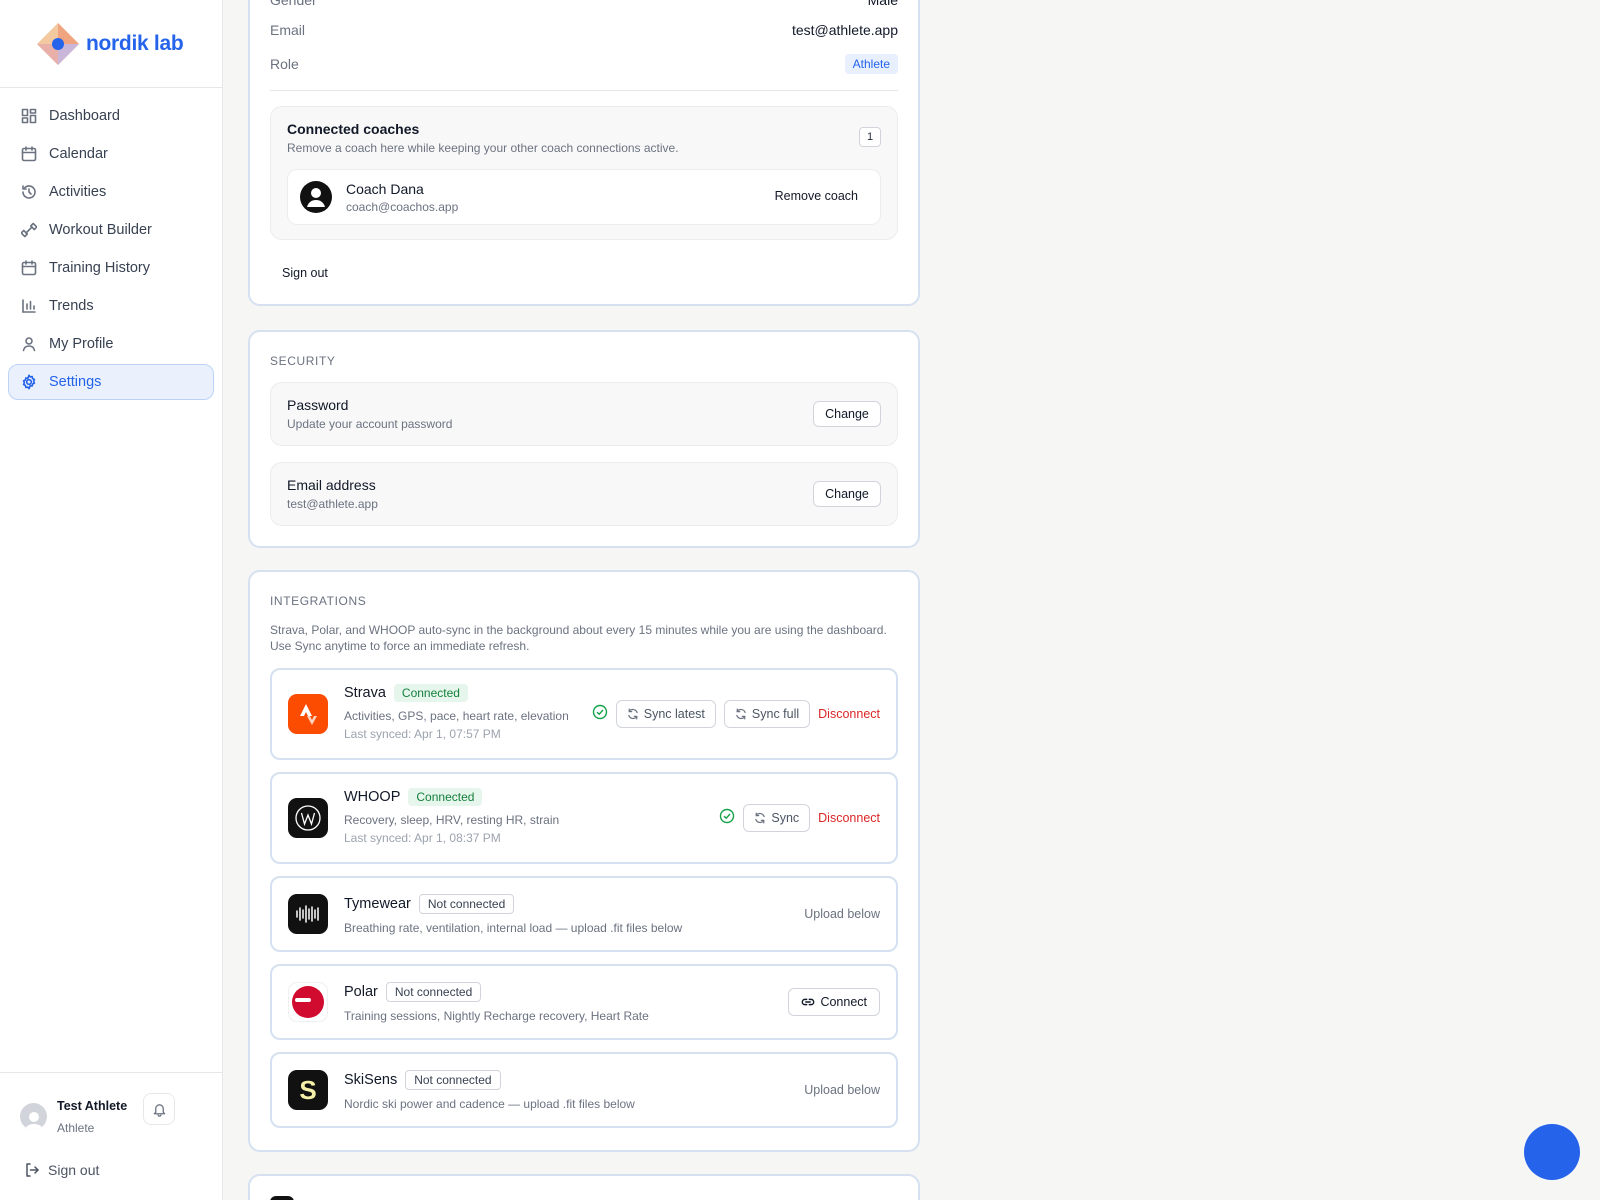 The width and height of the screenshot is (1600, 1200). Describe the element at coordinates (29, 192) in the screenshot. I see `history-icon` at that location.